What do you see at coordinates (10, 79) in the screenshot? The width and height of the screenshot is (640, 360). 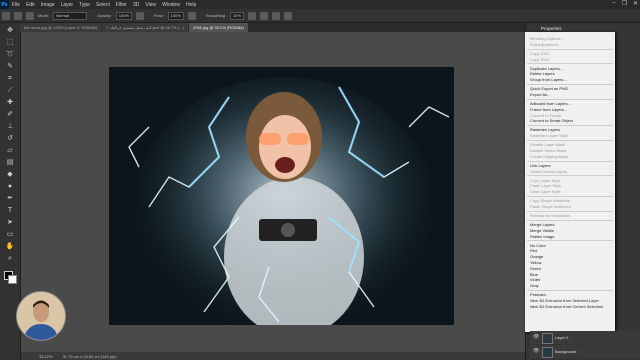 I see `crop-icon: ⌗` at bounding box center [10, 79].